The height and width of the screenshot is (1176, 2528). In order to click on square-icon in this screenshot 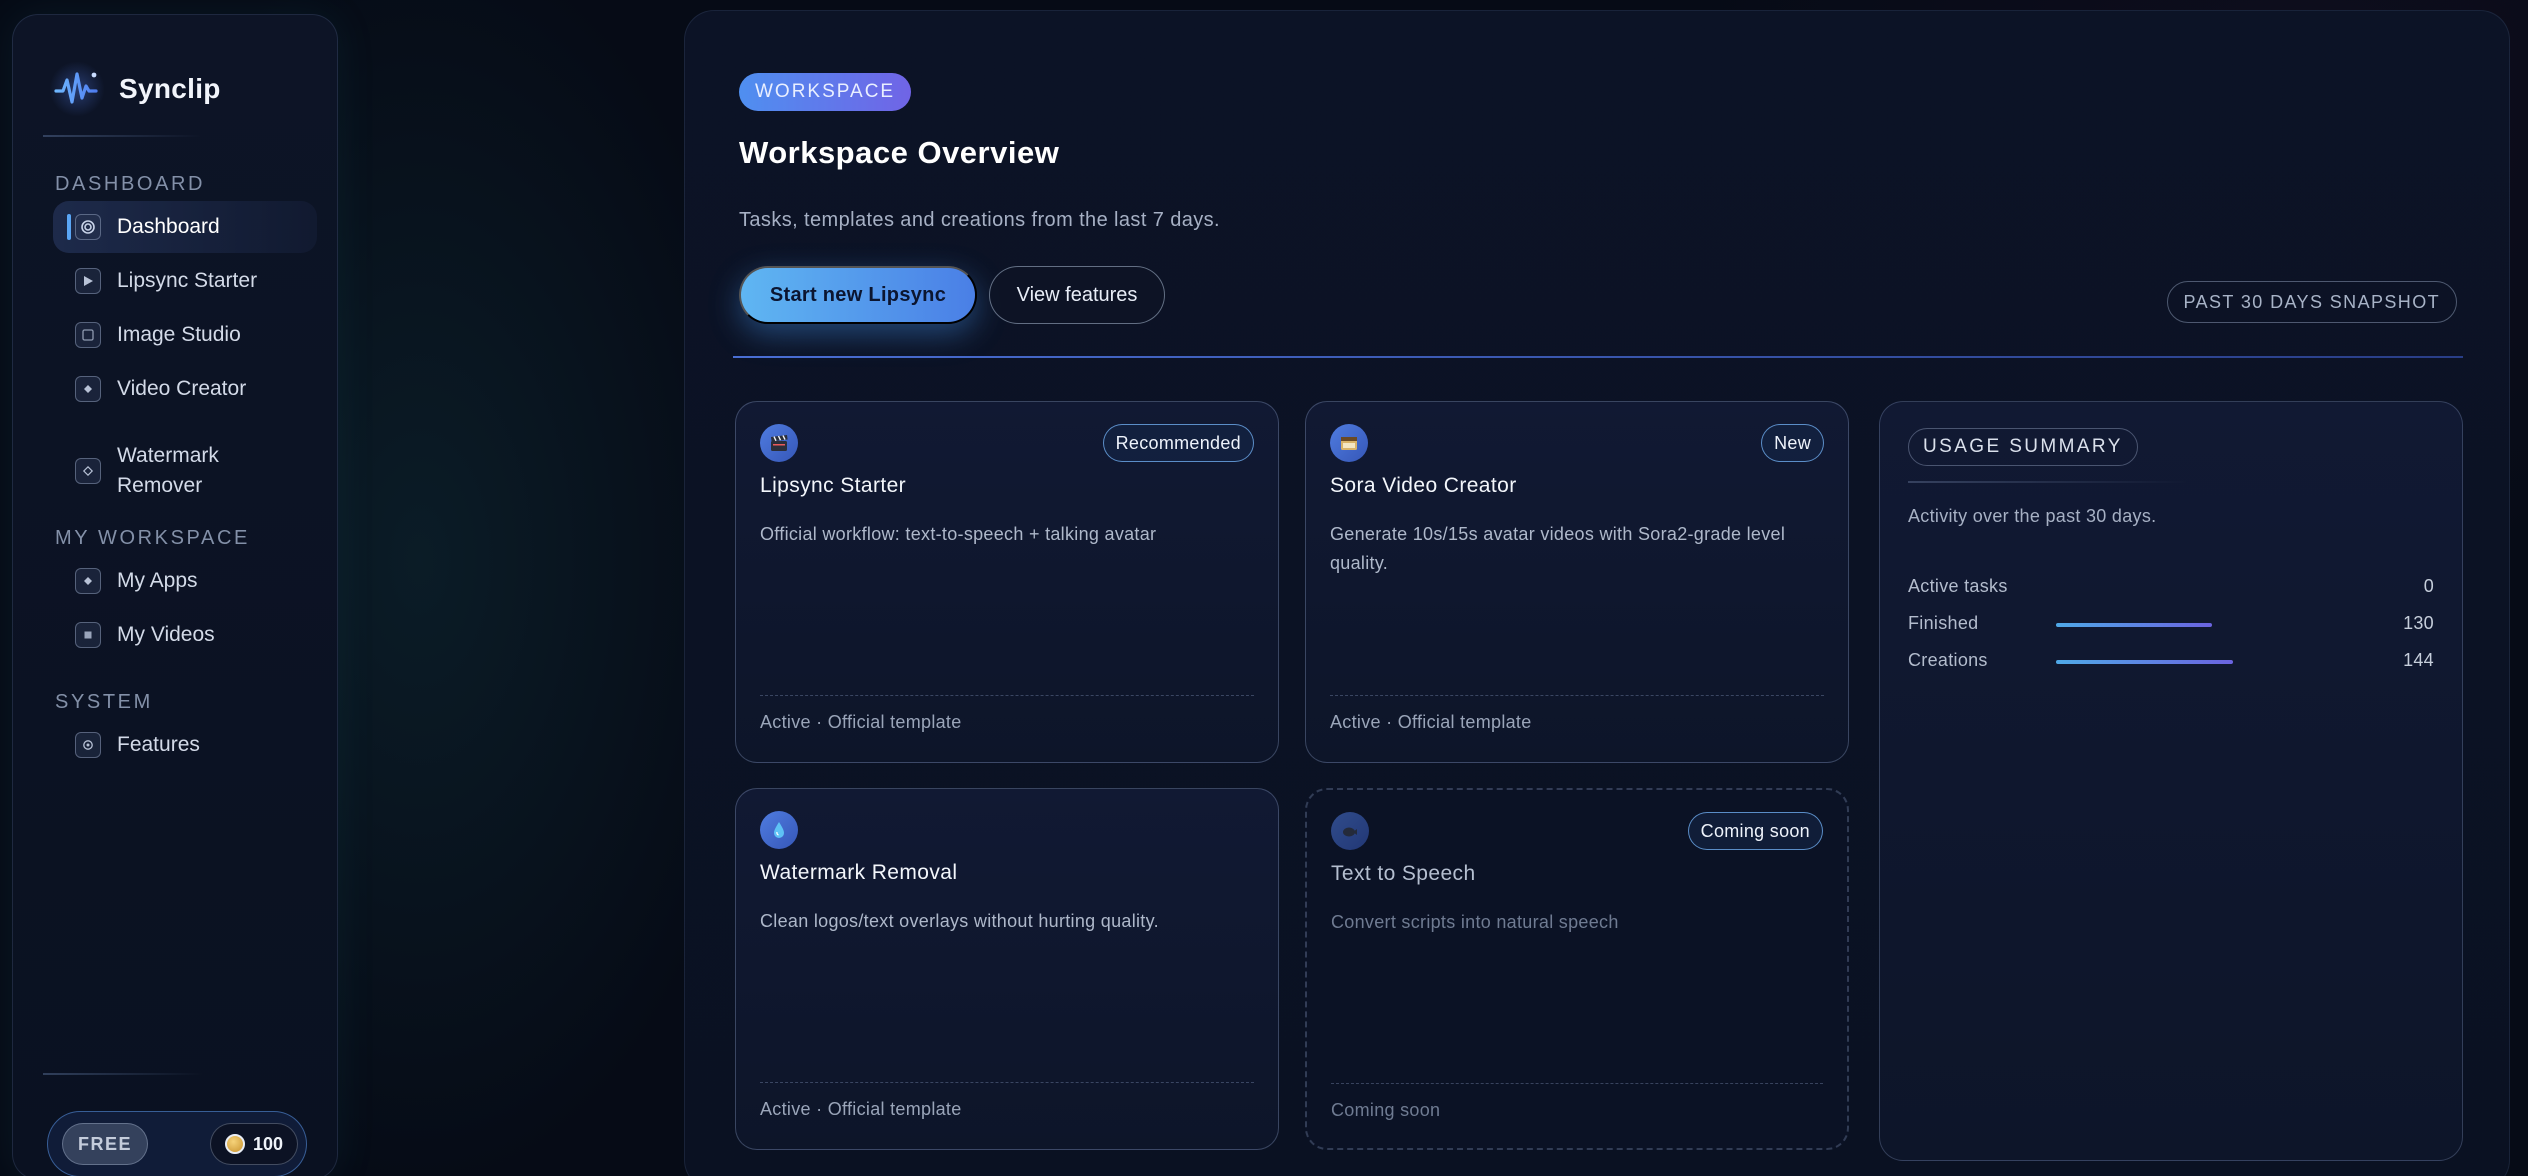, I will do `click(88, 635)`.